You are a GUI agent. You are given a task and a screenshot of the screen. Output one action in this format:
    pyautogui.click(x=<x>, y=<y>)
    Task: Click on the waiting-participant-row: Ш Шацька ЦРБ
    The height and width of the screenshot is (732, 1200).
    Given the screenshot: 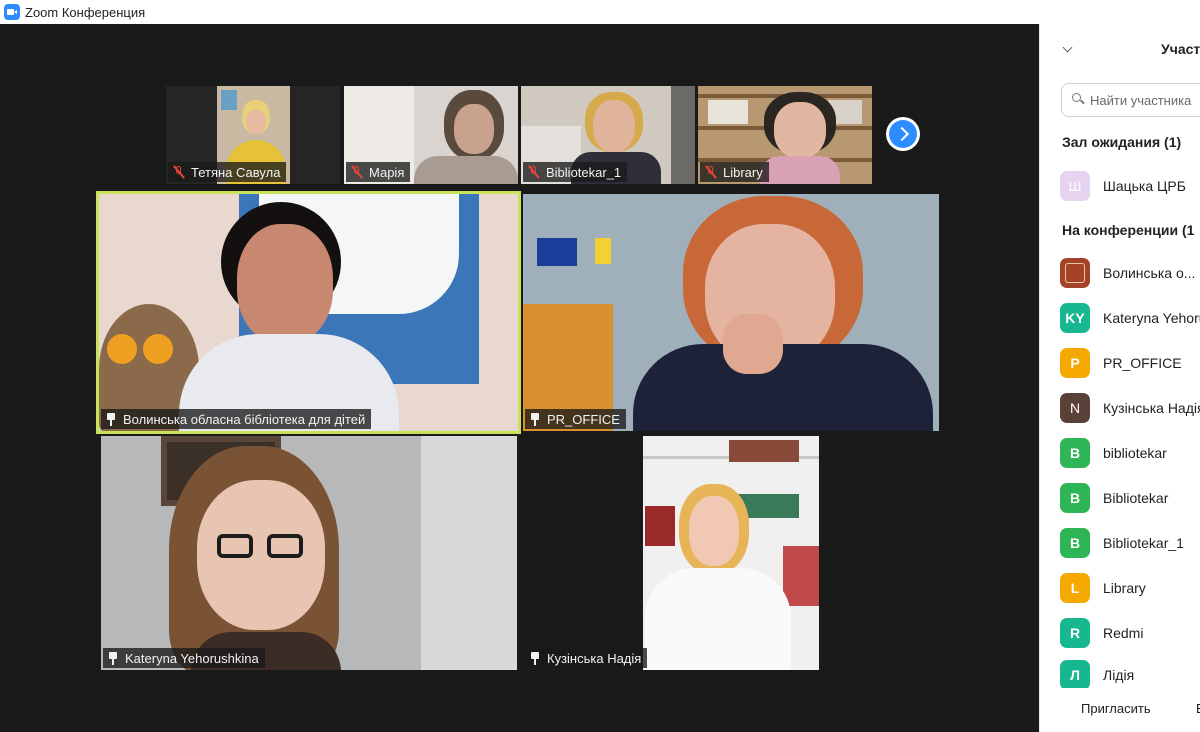 What is the action you would take?
    pyautogui.click(x=1123, y=186)
    